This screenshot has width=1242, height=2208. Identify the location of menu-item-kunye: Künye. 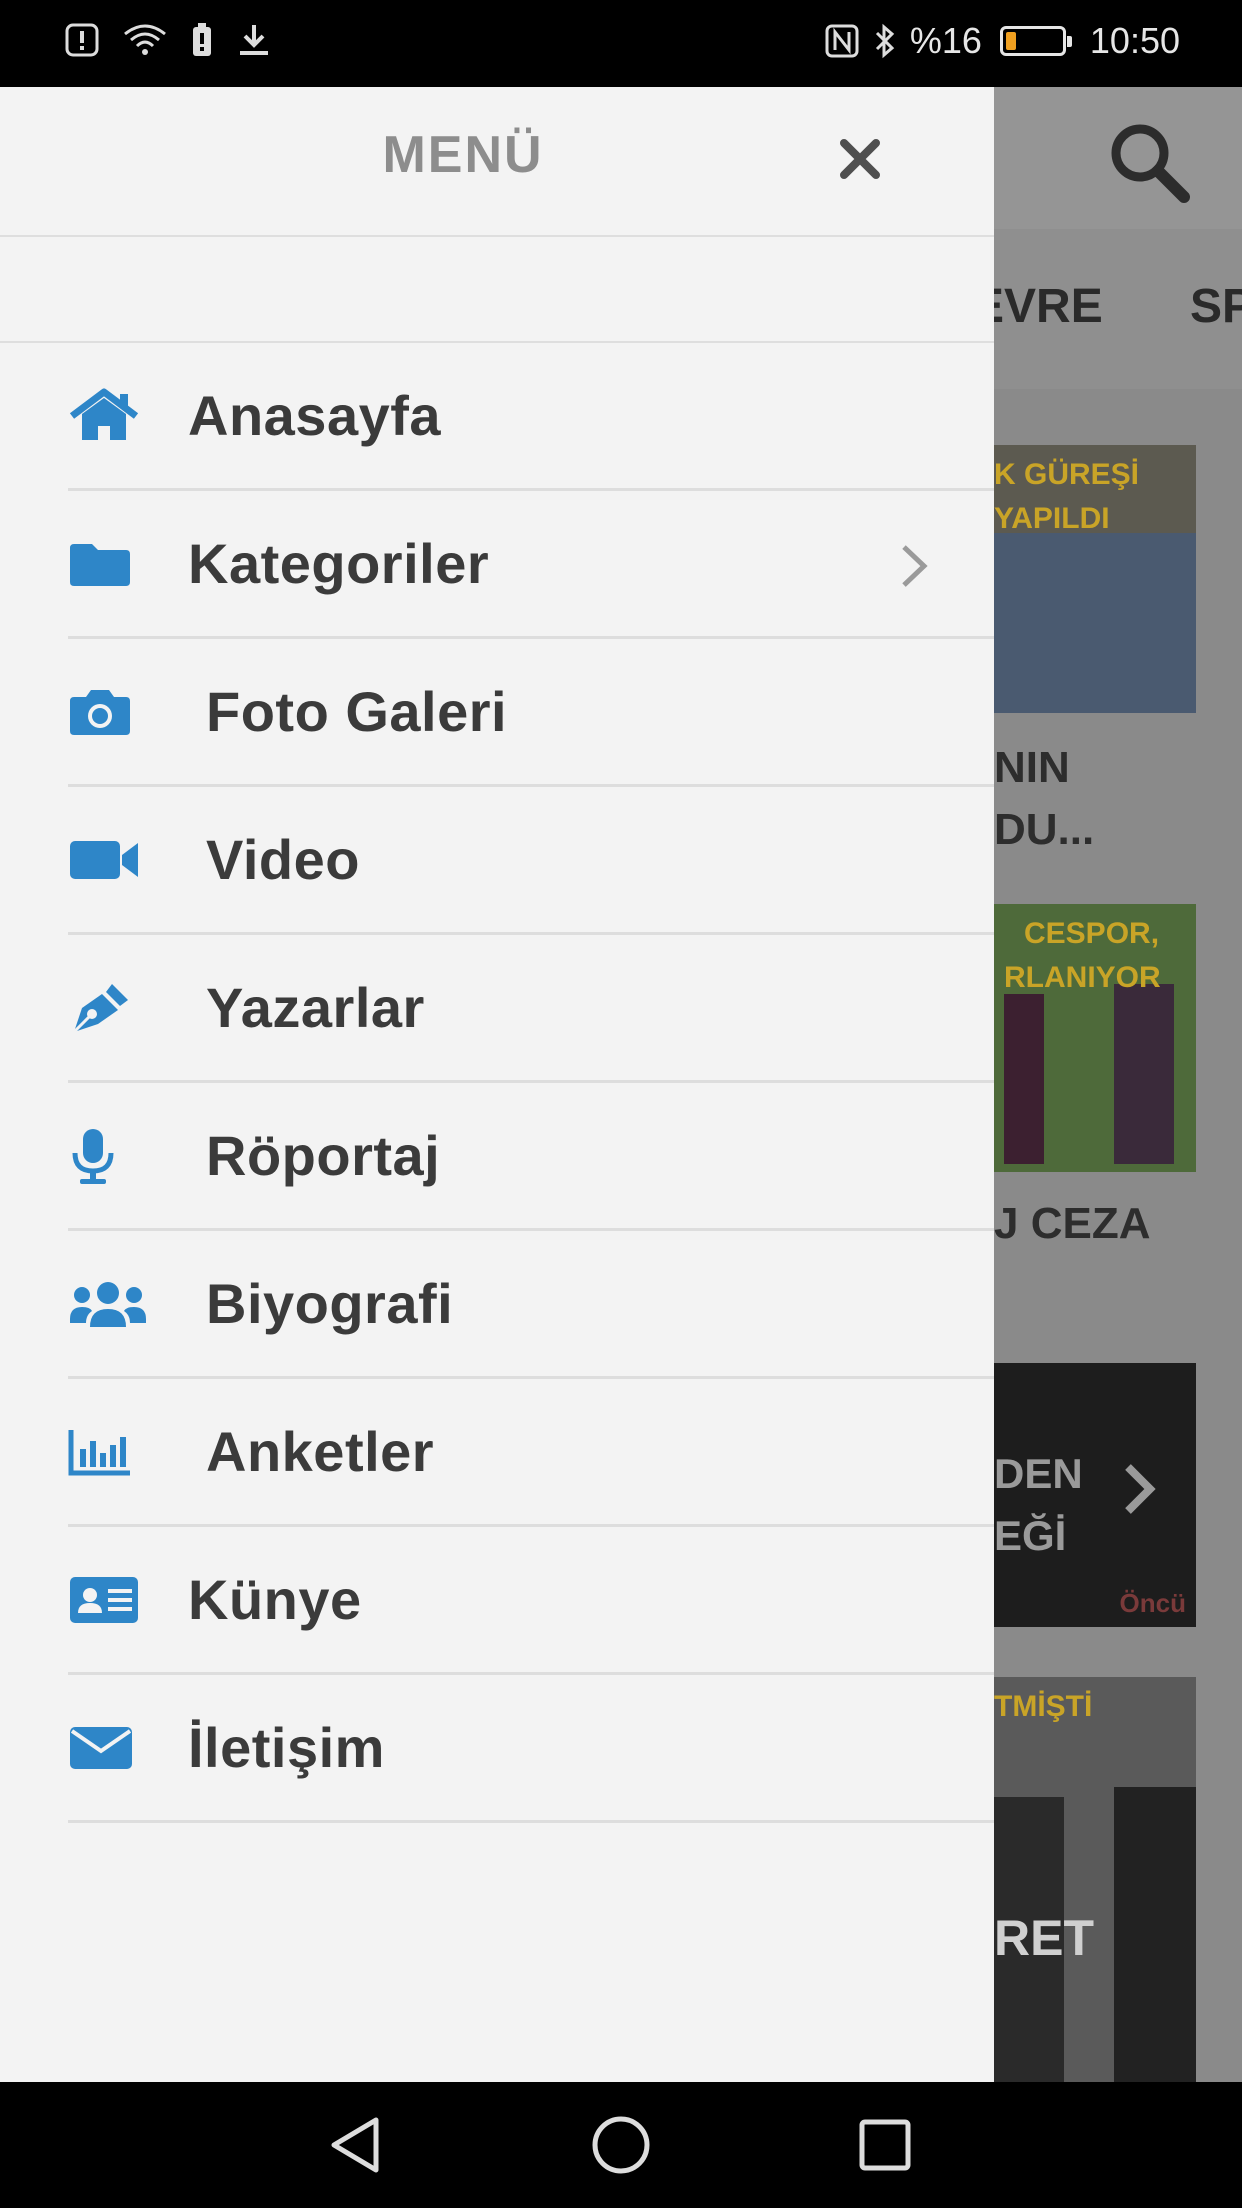
(531, 1601).